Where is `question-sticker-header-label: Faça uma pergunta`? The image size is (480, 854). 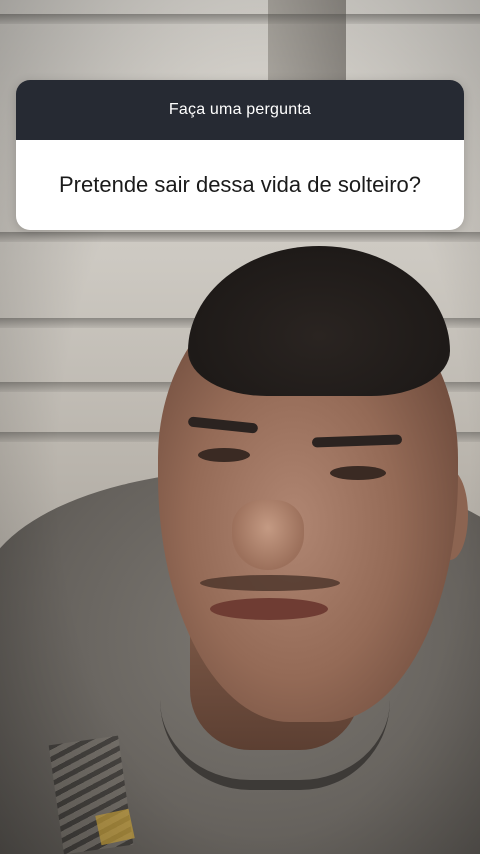 question-sticker-header-label: Faça uma pergunta is located at coordinates (240, 109).